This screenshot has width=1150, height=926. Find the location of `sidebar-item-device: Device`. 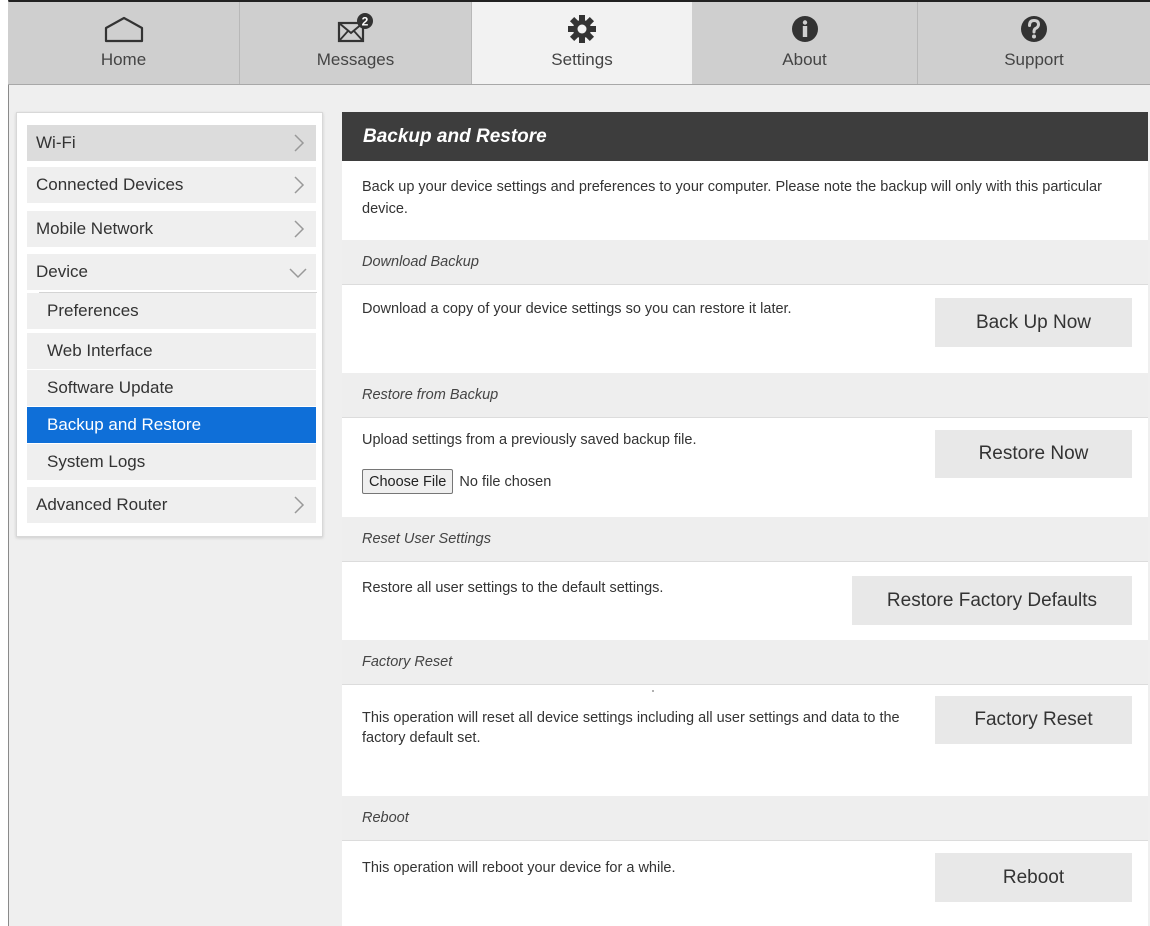

sidebar-item-device: Device is located at coordinates (171, 272).